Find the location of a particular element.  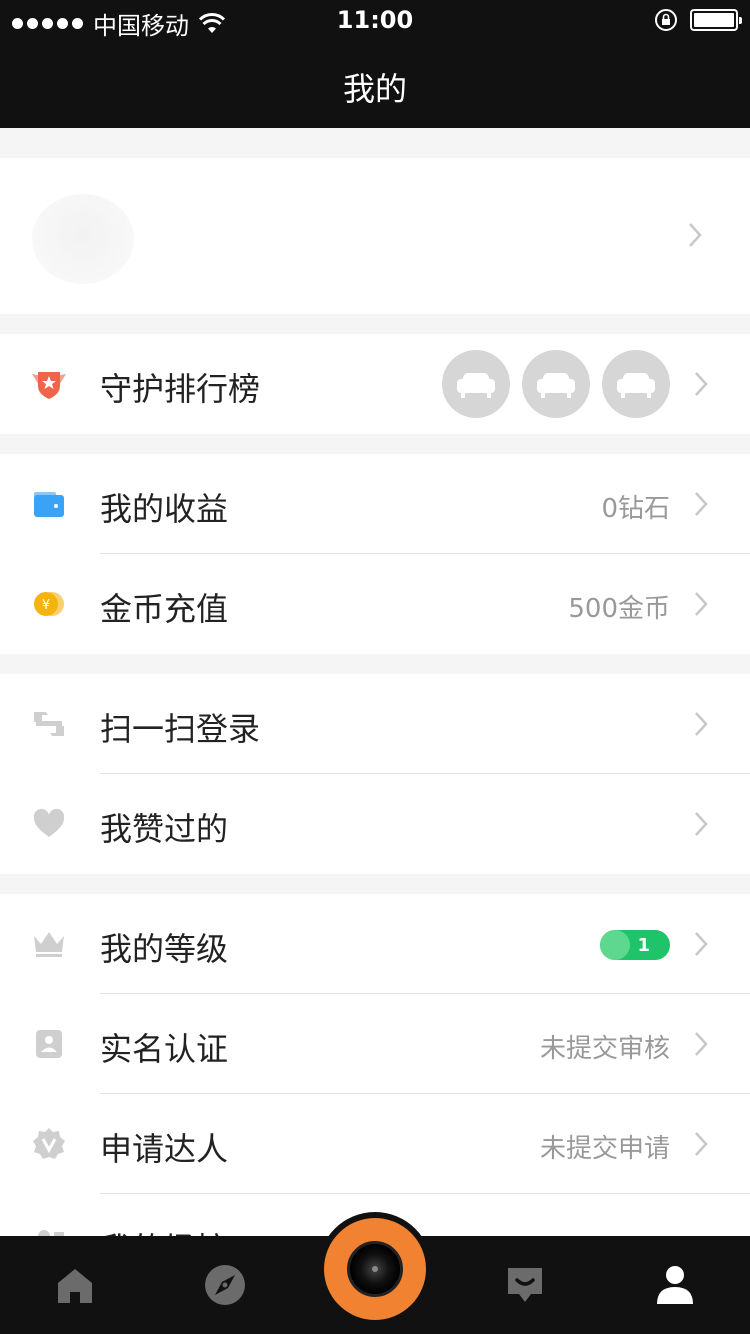

v-badge-icon is located at coordinates (49, 1143).